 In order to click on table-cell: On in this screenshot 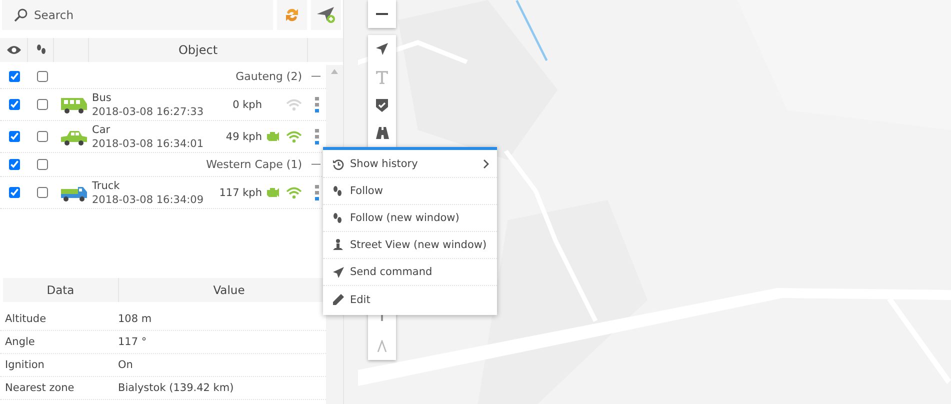, I will do `click(125, 365)`.